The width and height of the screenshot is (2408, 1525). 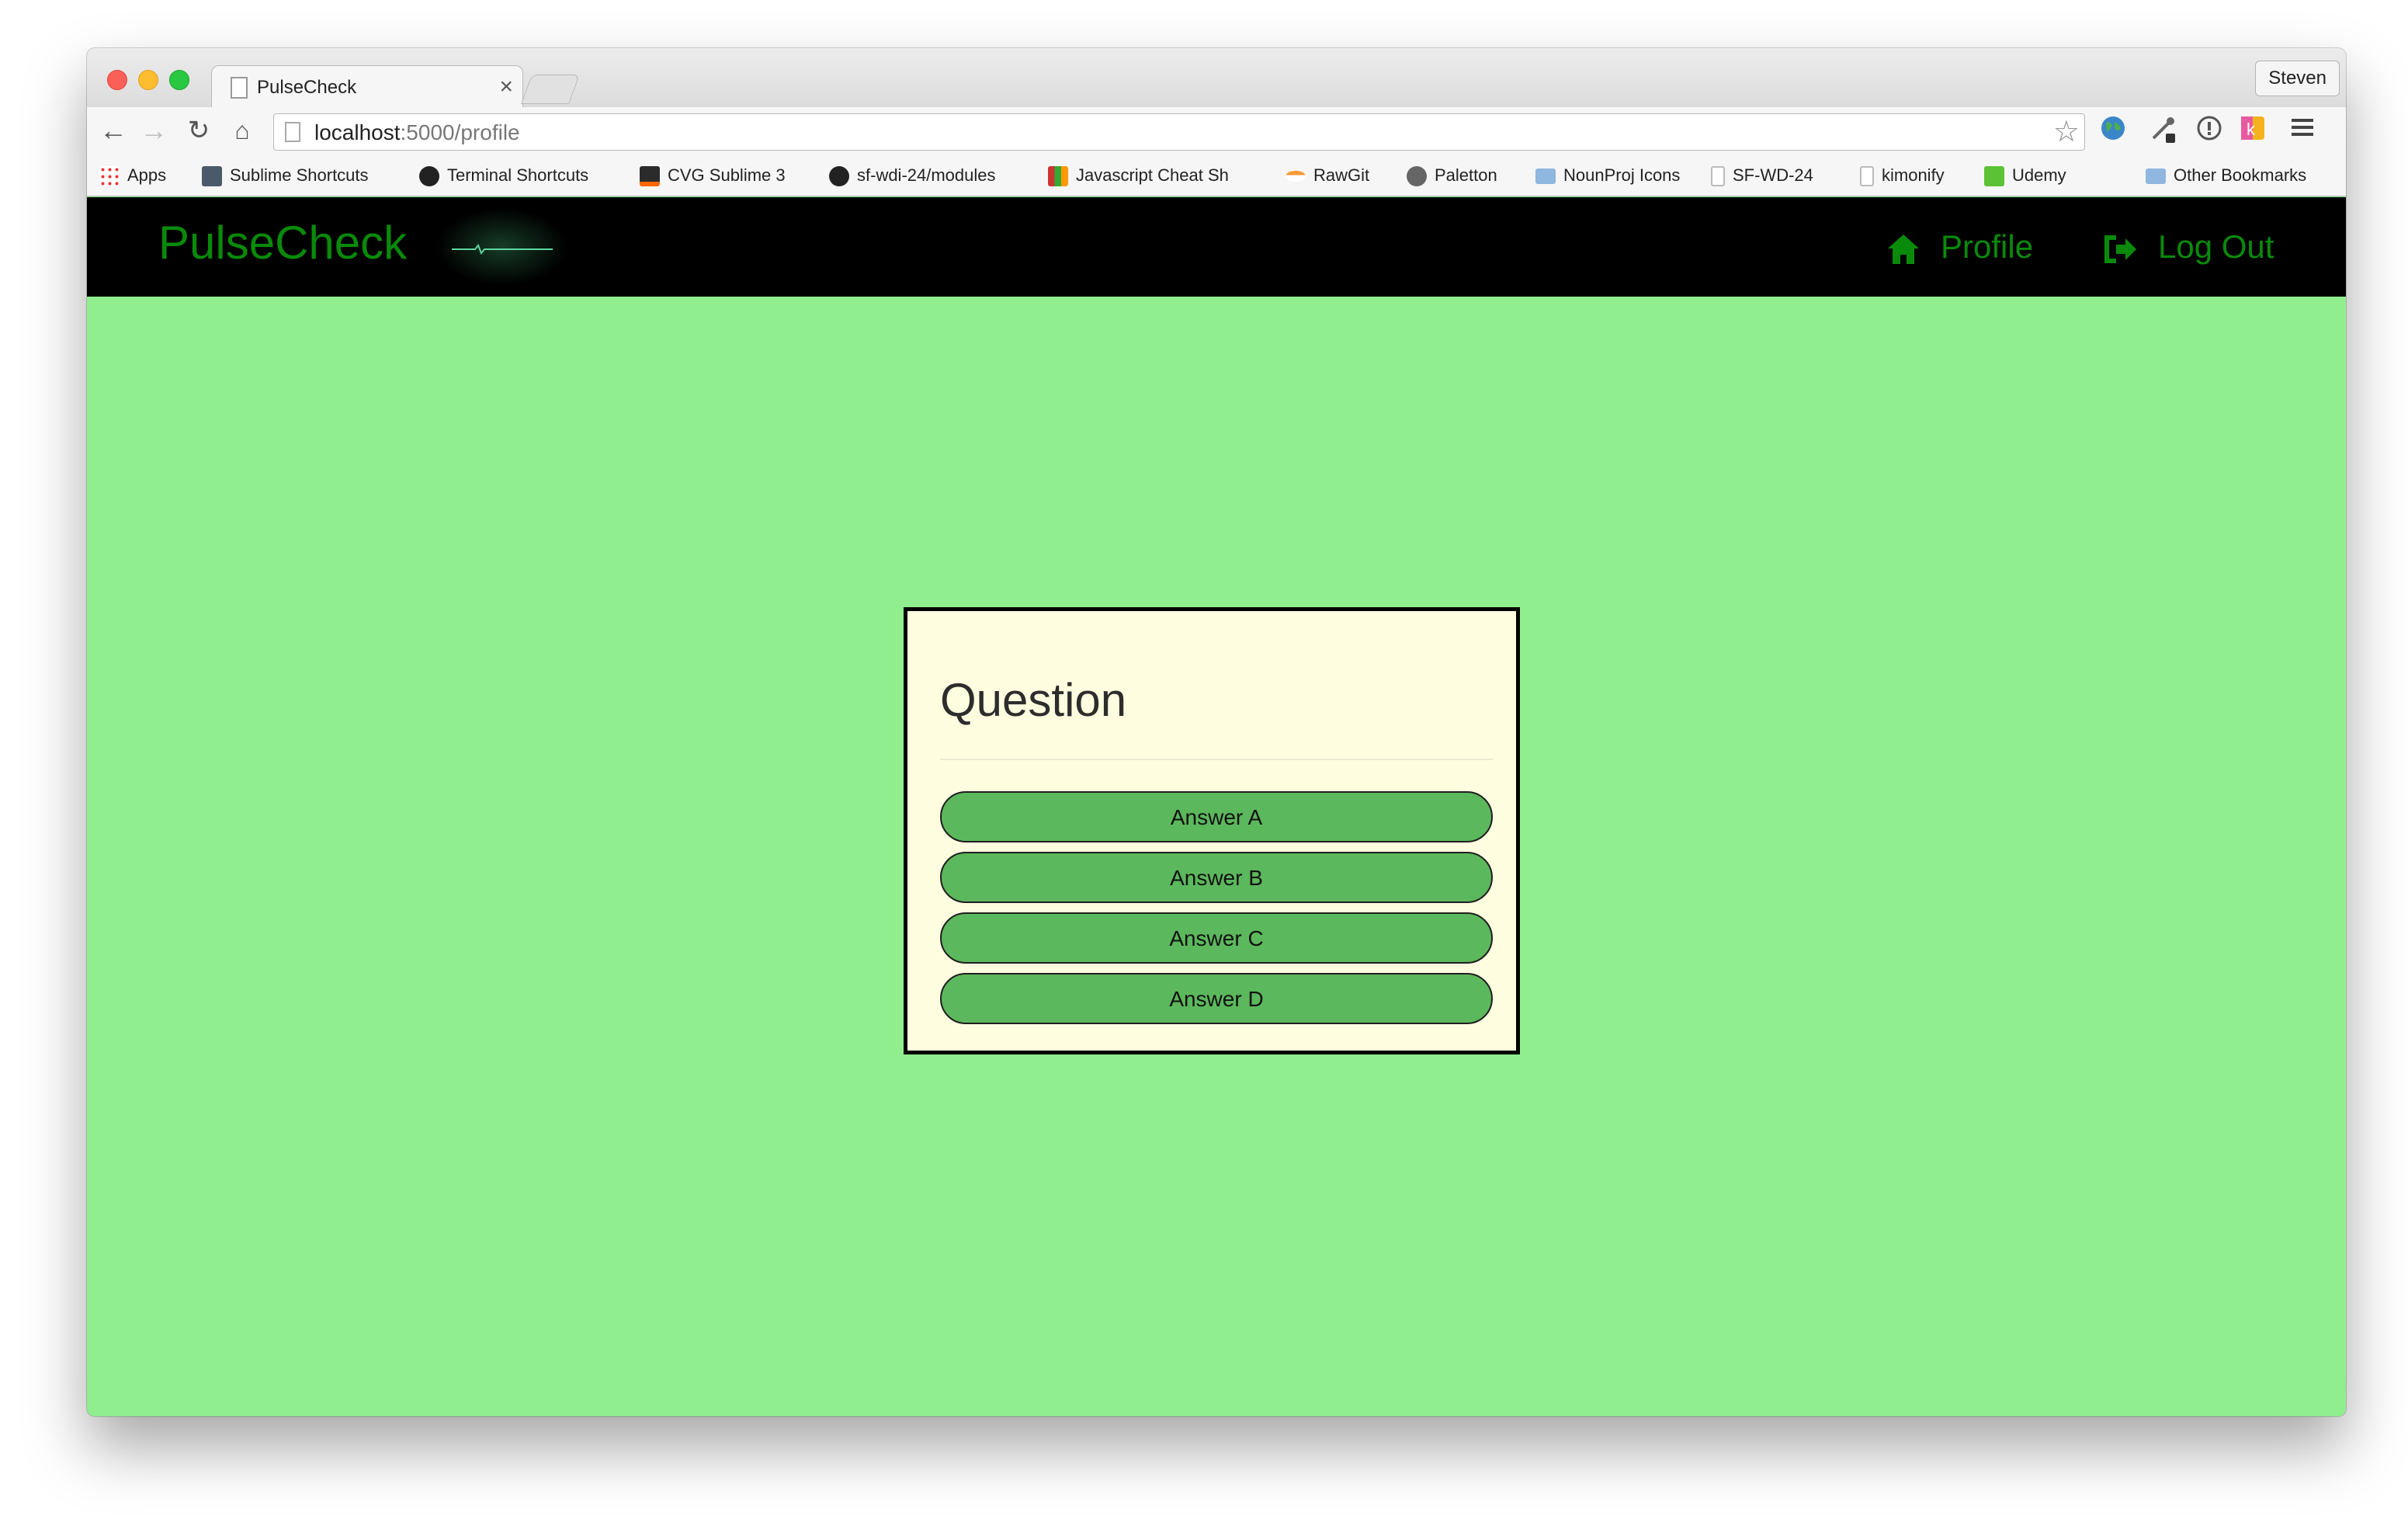 I want to click on menu-icon, so click(x=2302, y=130).